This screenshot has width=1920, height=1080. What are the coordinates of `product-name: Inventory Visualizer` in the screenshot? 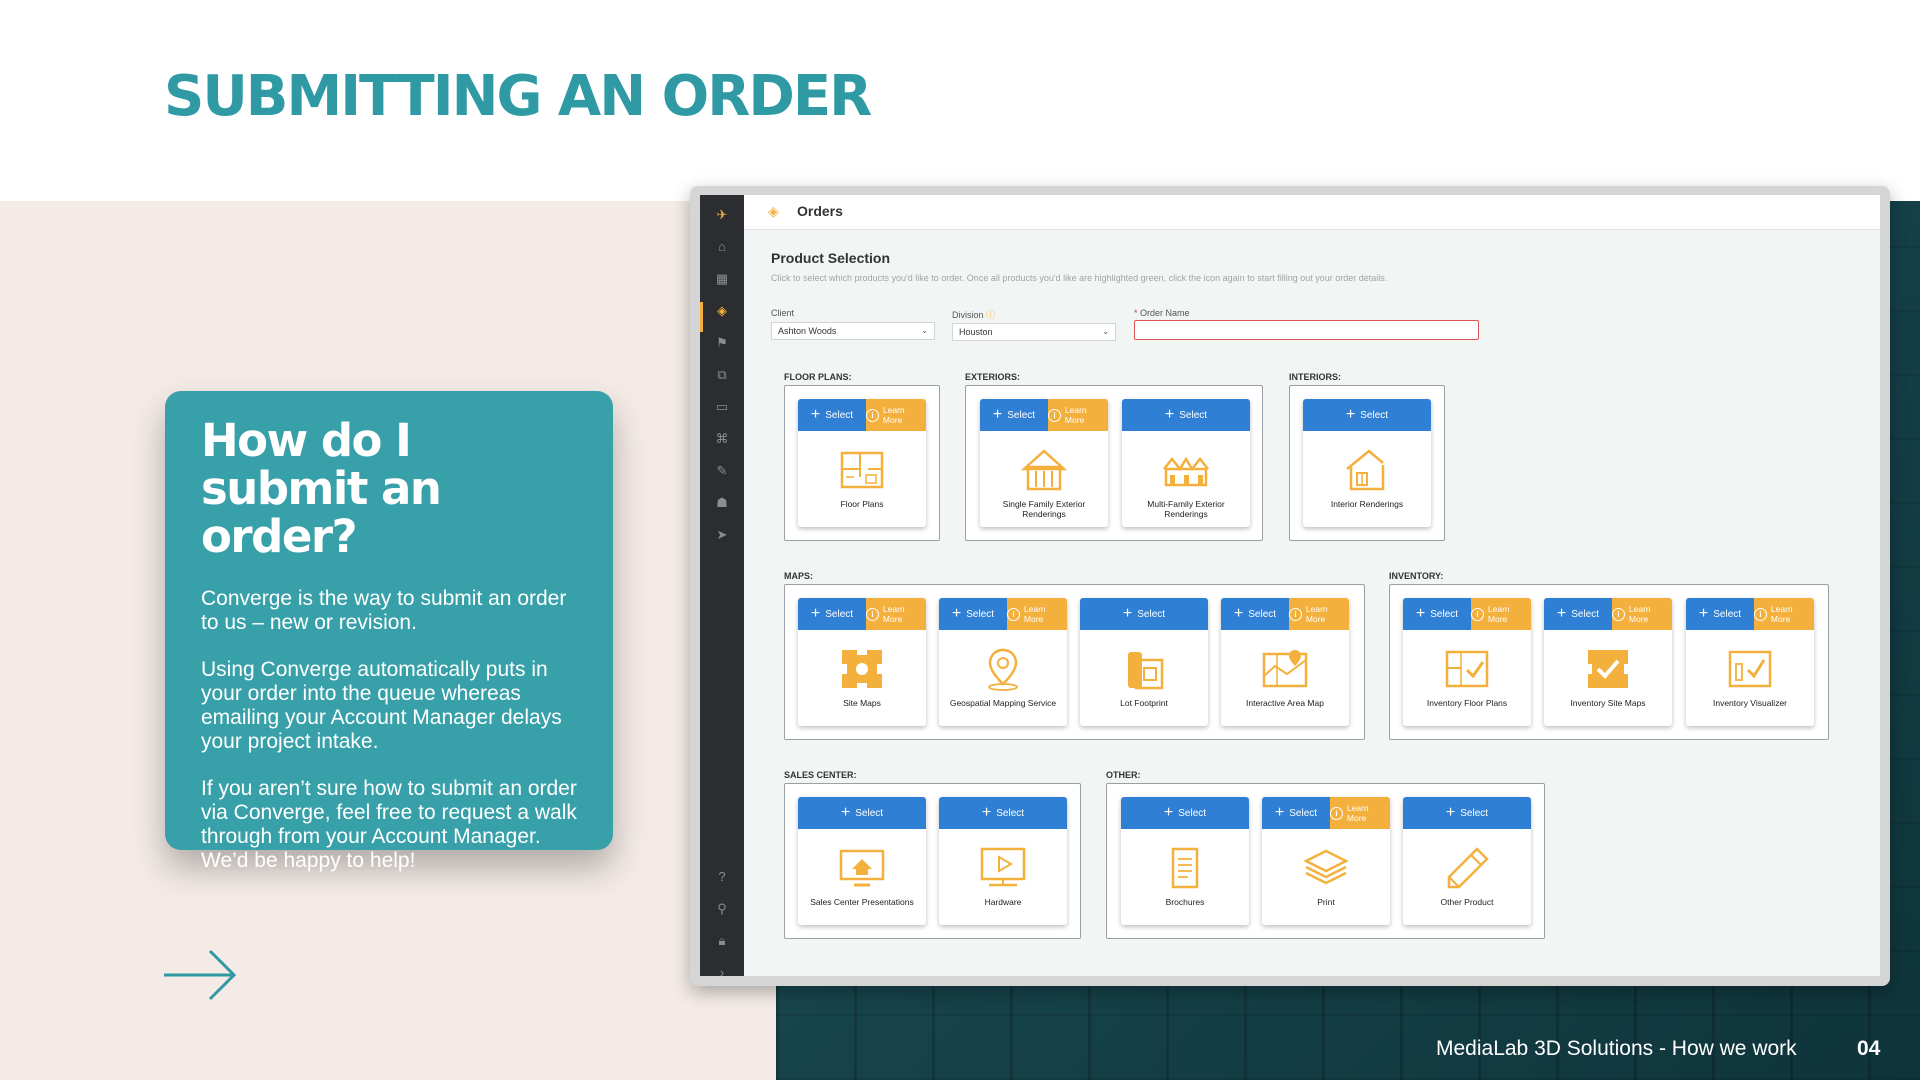 It's located at (1750, 703).